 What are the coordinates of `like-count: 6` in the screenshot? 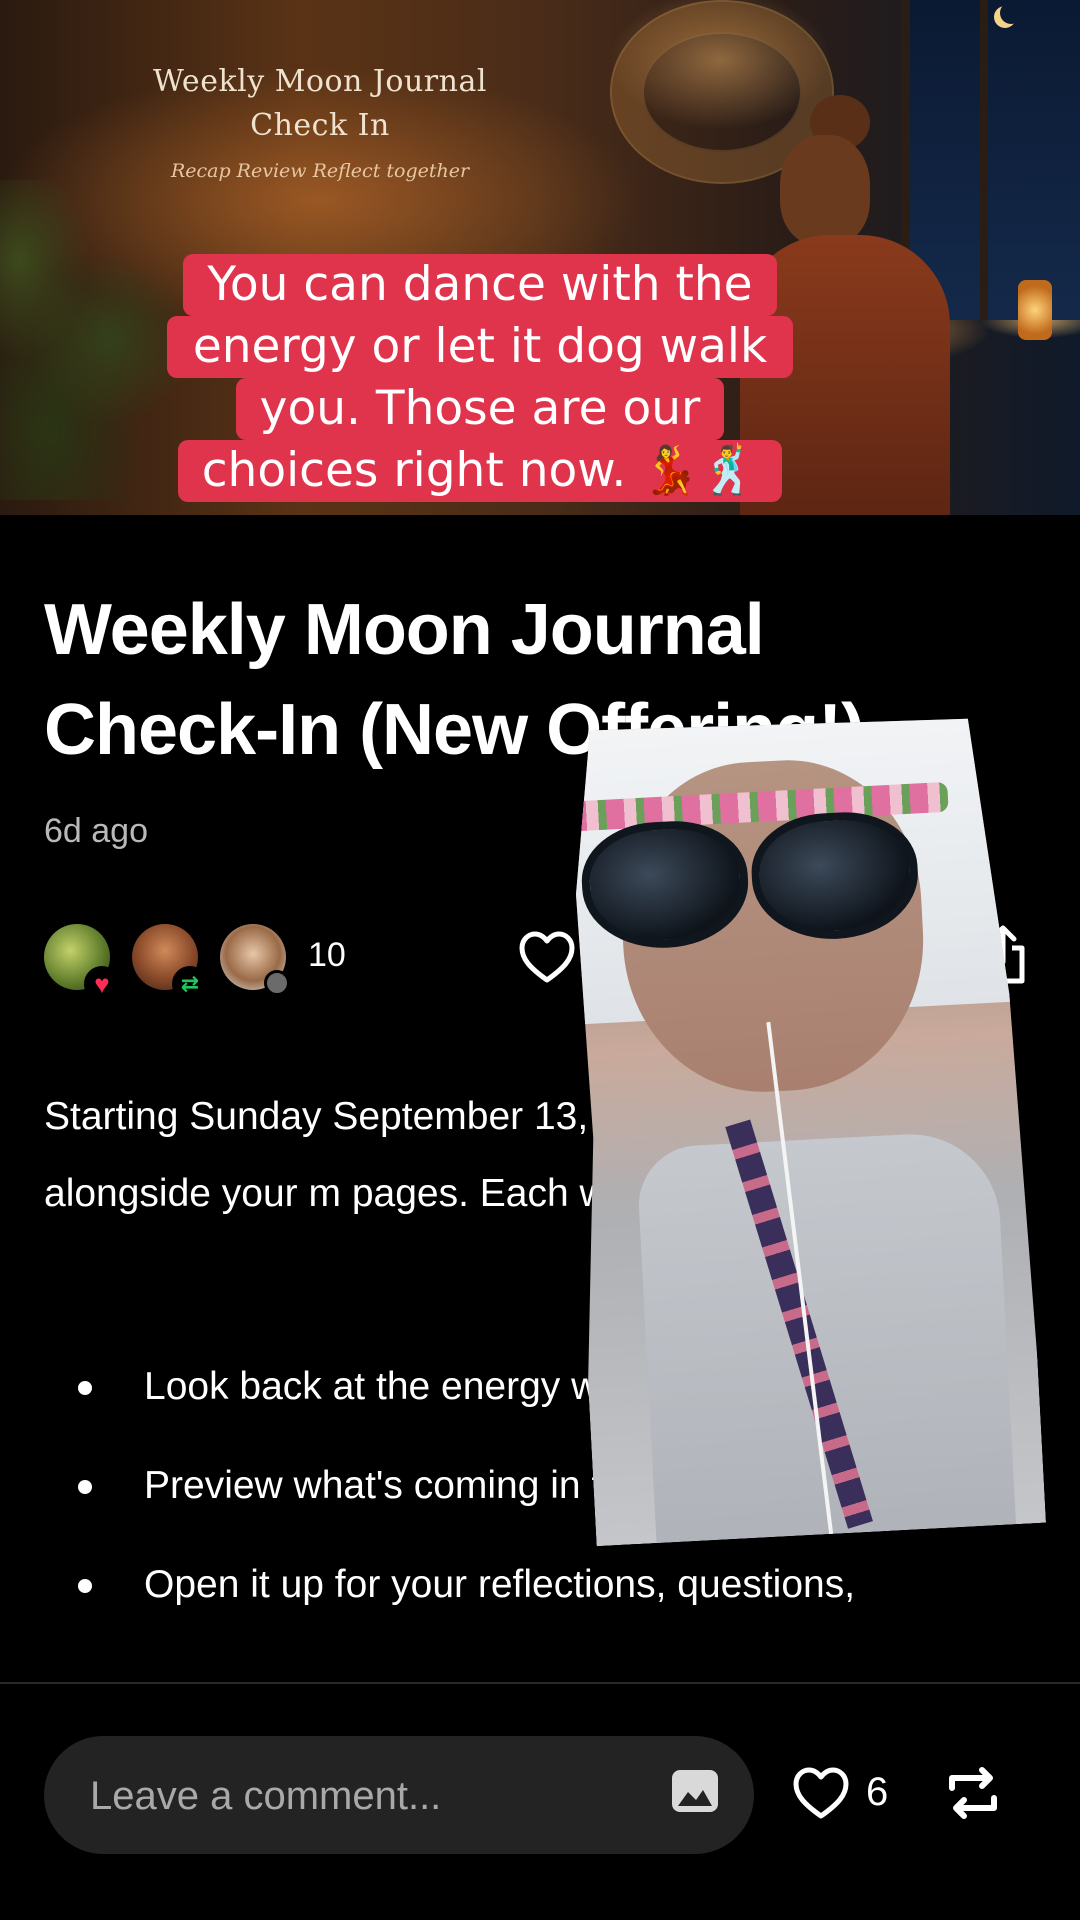 It's located at (877, 1792).